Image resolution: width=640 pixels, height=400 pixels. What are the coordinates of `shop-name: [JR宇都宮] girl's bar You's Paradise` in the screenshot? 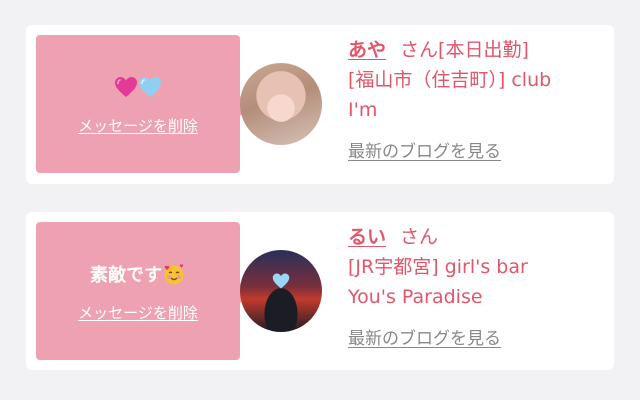 It's located at (478, 282).